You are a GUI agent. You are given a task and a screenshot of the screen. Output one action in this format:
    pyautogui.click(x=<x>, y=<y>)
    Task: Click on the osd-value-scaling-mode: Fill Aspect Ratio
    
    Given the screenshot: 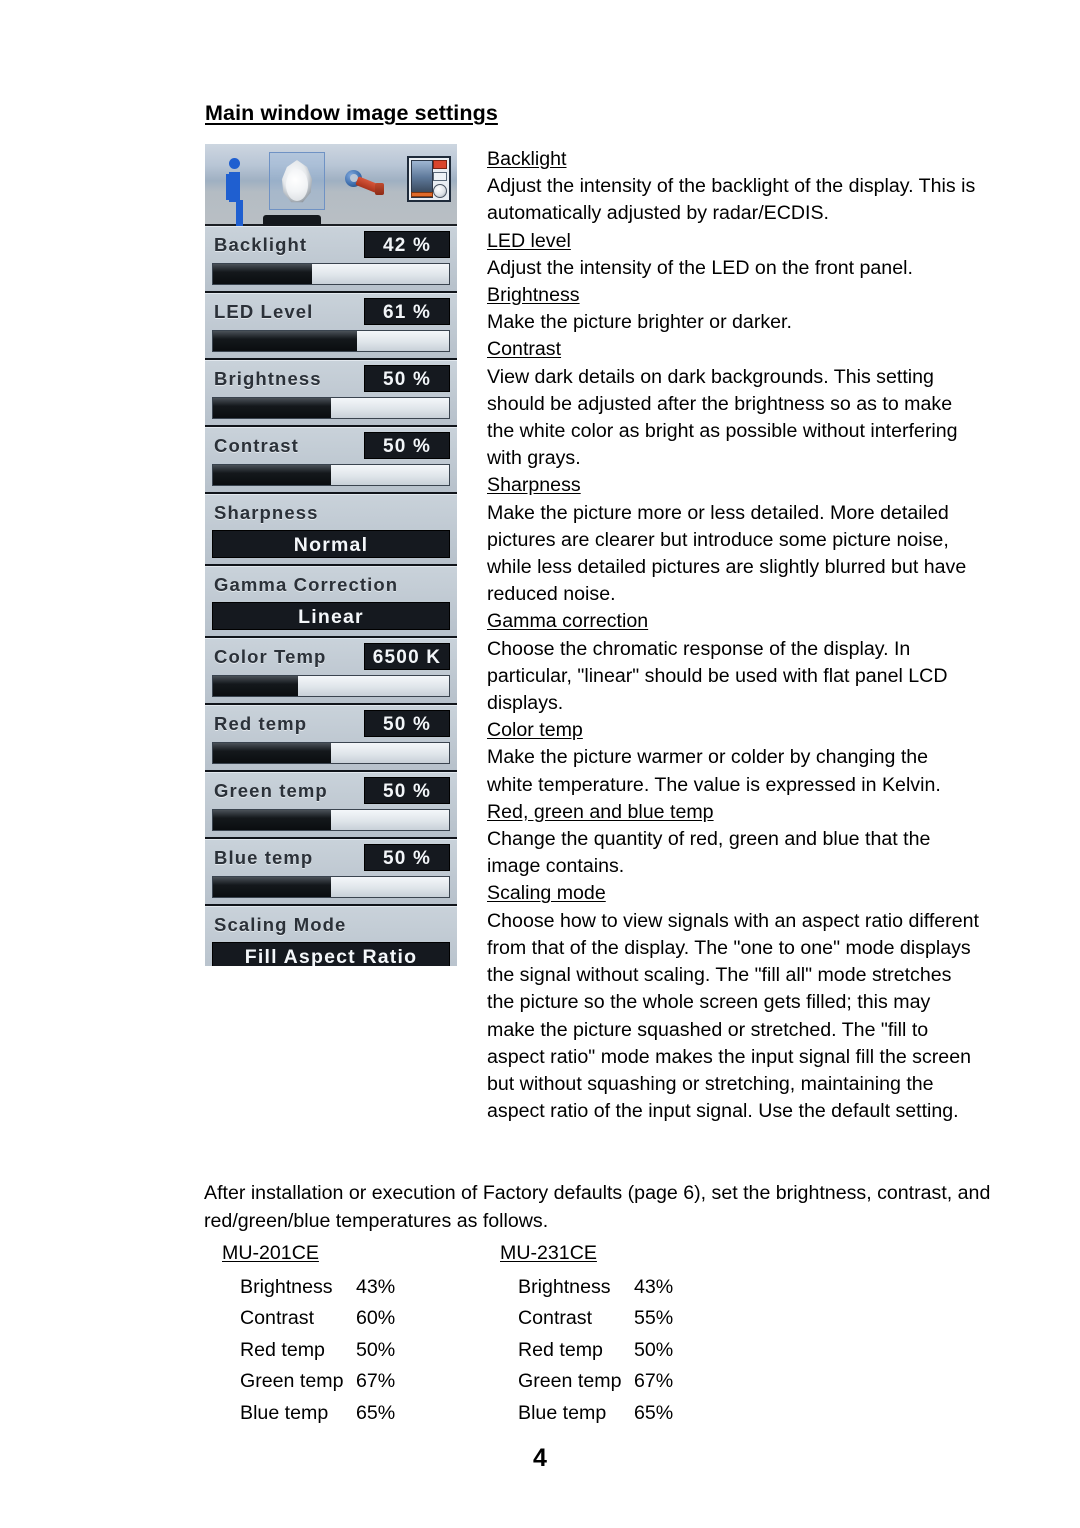 What is the action you would take?
    pyautogui.click(x=331, y=954)
    